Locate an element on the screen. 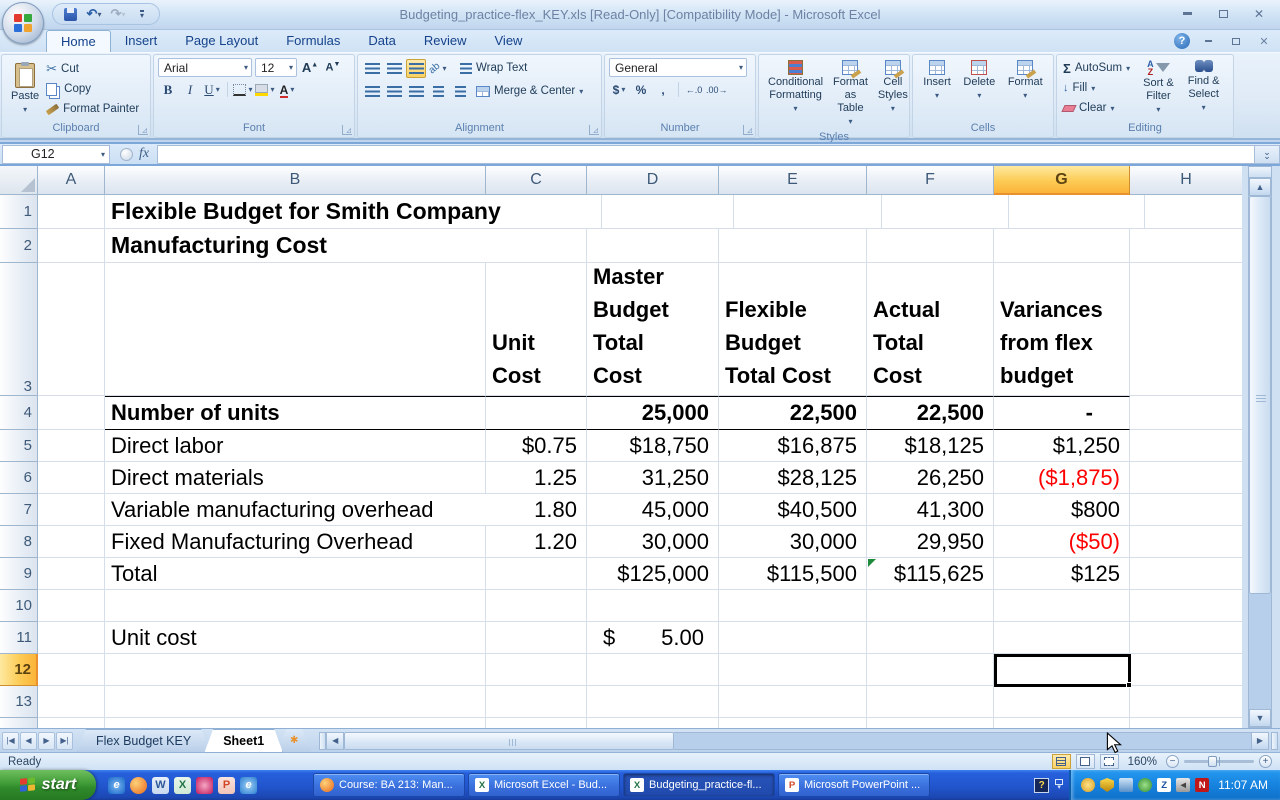 Image resolution: width=1280 pixels, height=800 pixels. autosum-button: Σ AutoSum ▾ is located at coordinates (1096, 68).